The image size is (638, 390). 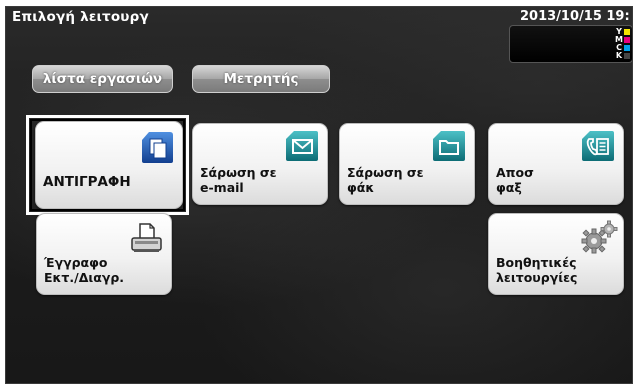 What do you see at coordinates (109, 165) in the screenshot?
I see `copy-tile: ΑΝΤΙΓΡΑΦΗ` at bounding box center [109, 165].